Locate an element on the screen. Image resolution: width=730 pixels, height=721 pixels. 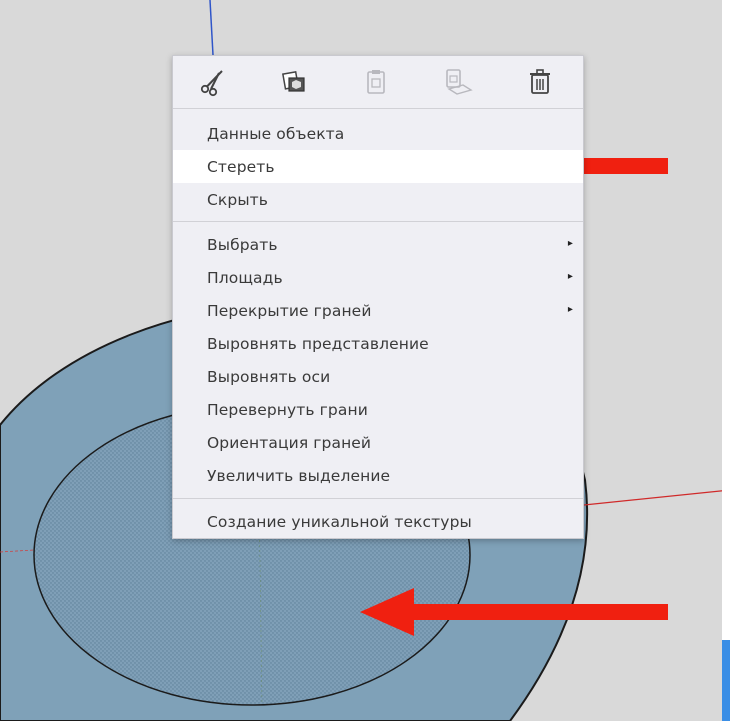
menu-item-orient-faces: Ориентация граней is located at coordinates (378, 442).